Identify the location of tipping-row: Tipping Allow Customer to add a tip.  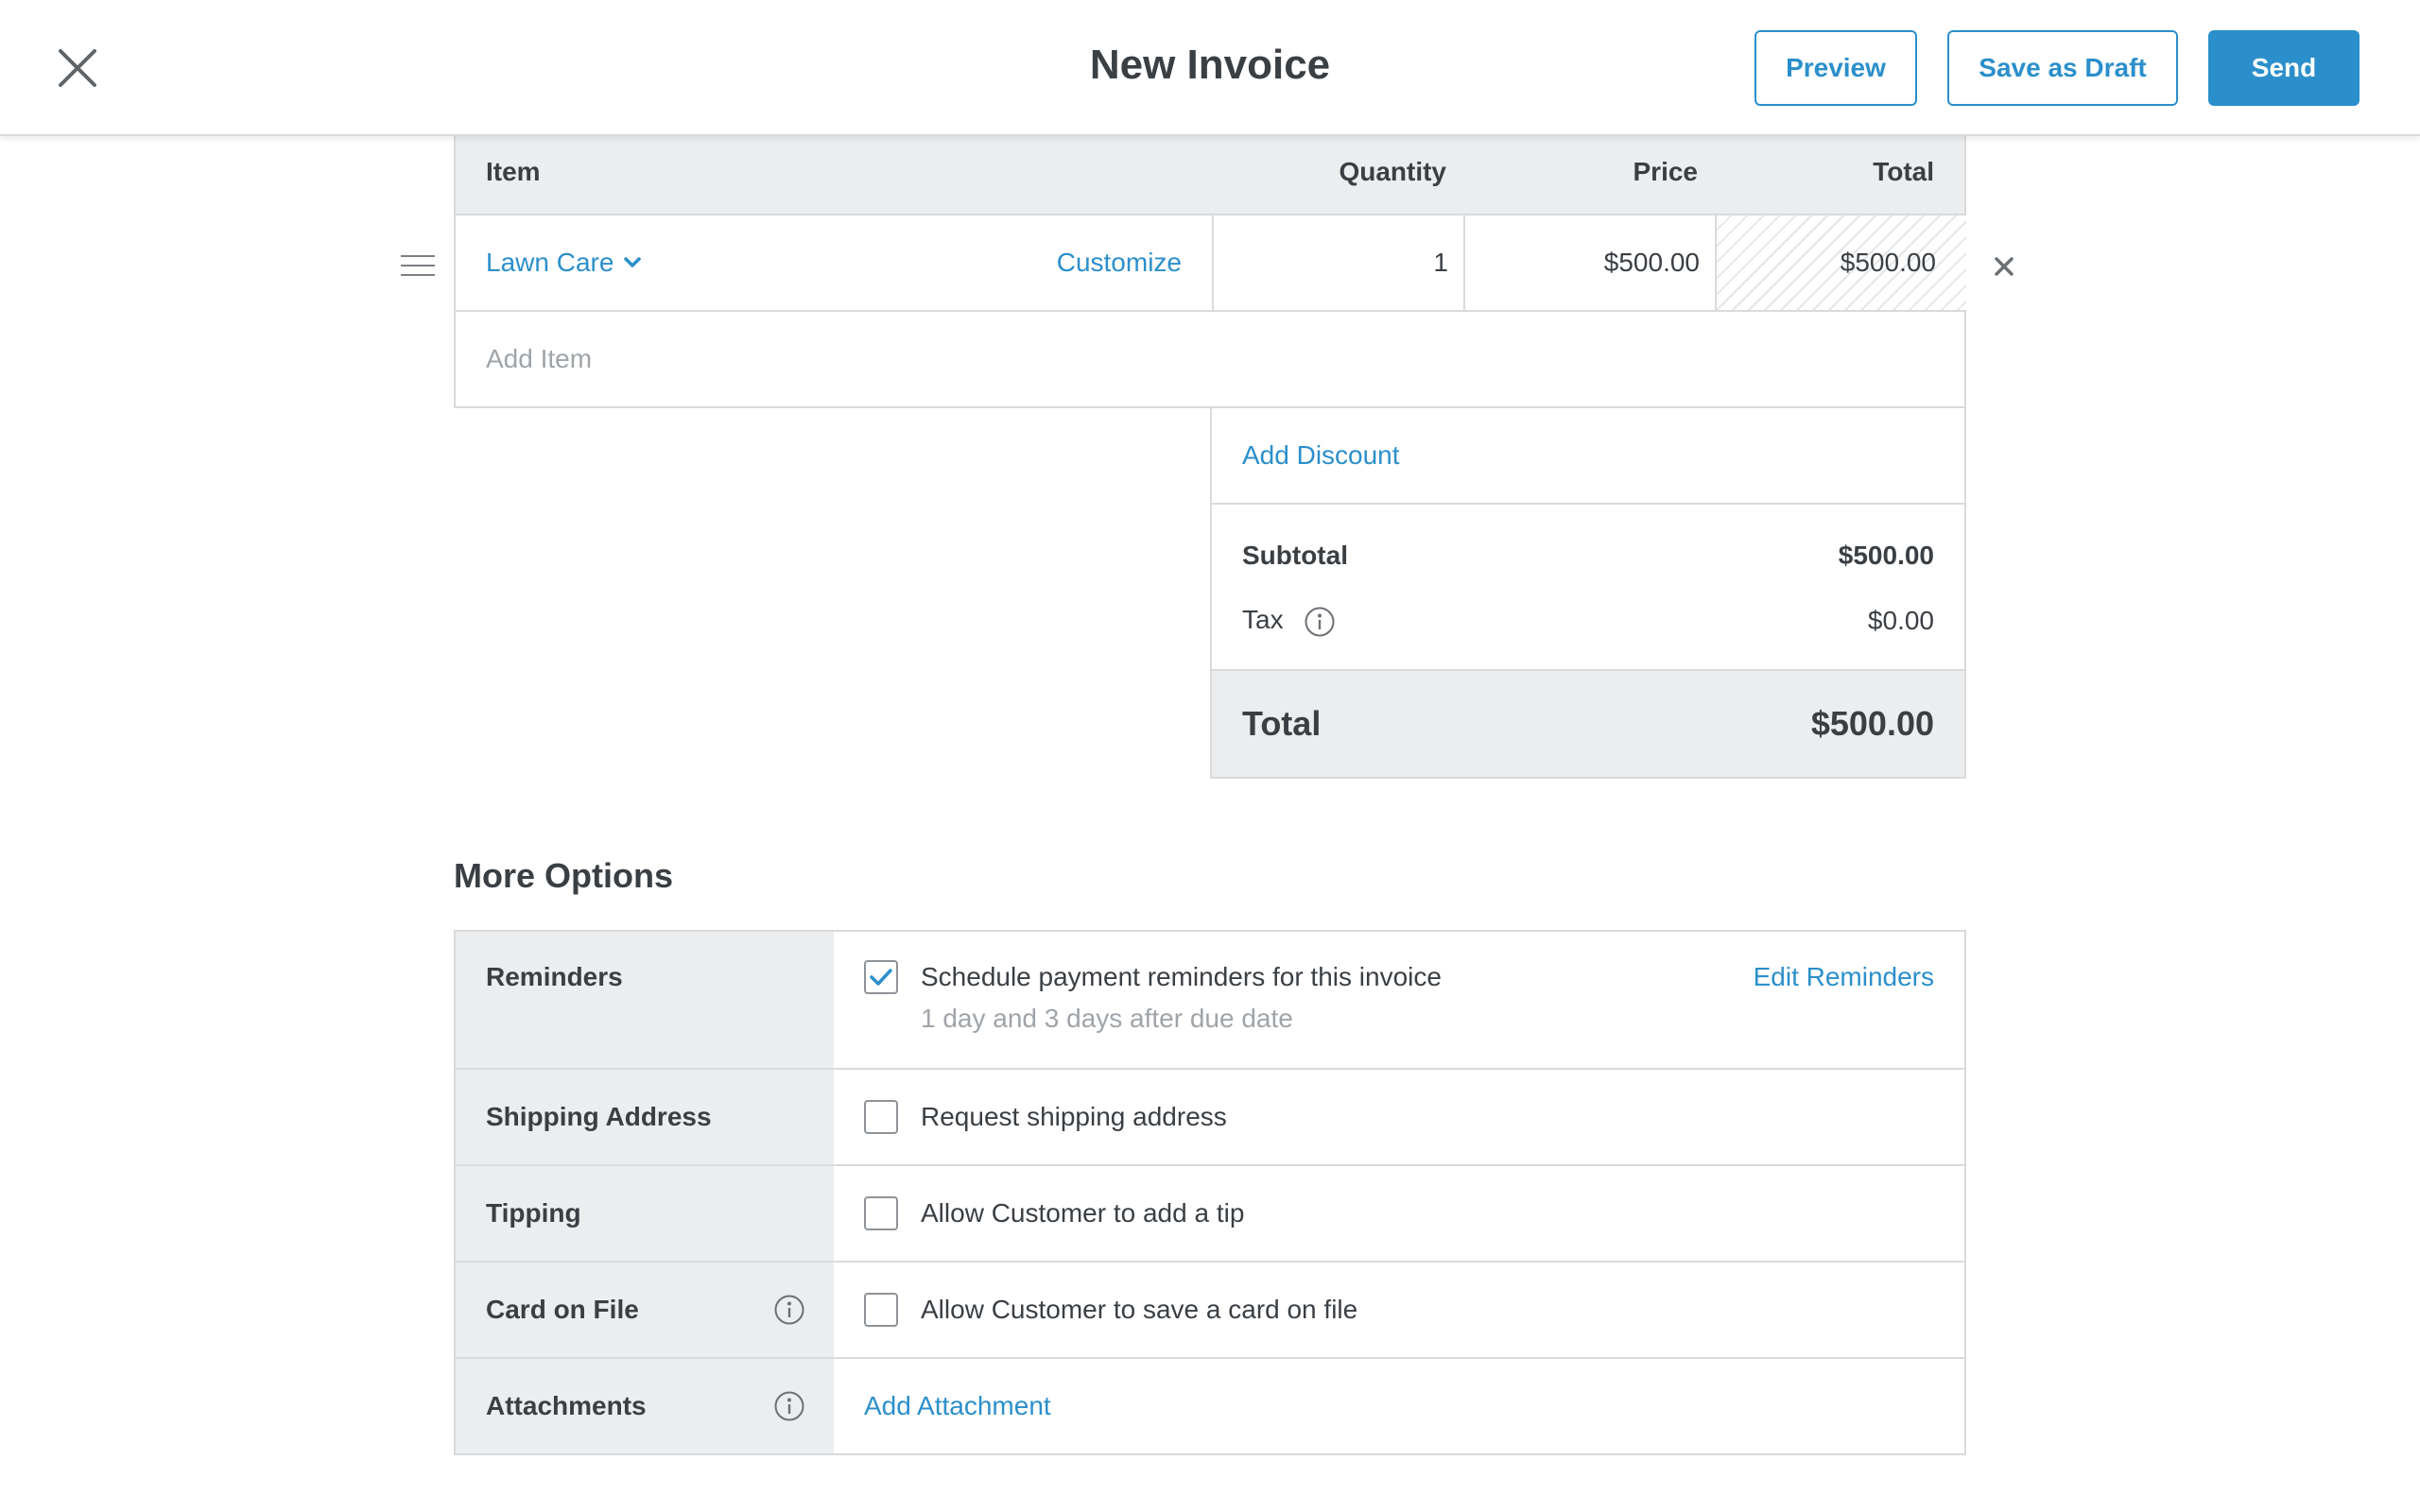
(1210, 1214).